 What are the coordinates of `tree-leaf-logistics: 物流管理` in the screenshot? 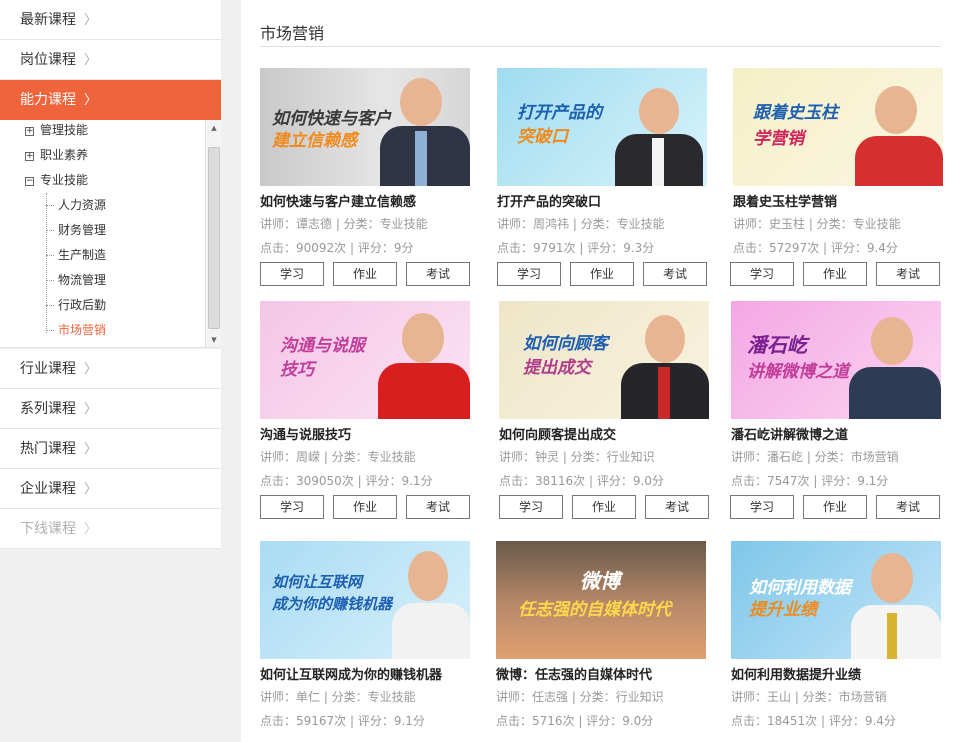 It's located at (82, 280).